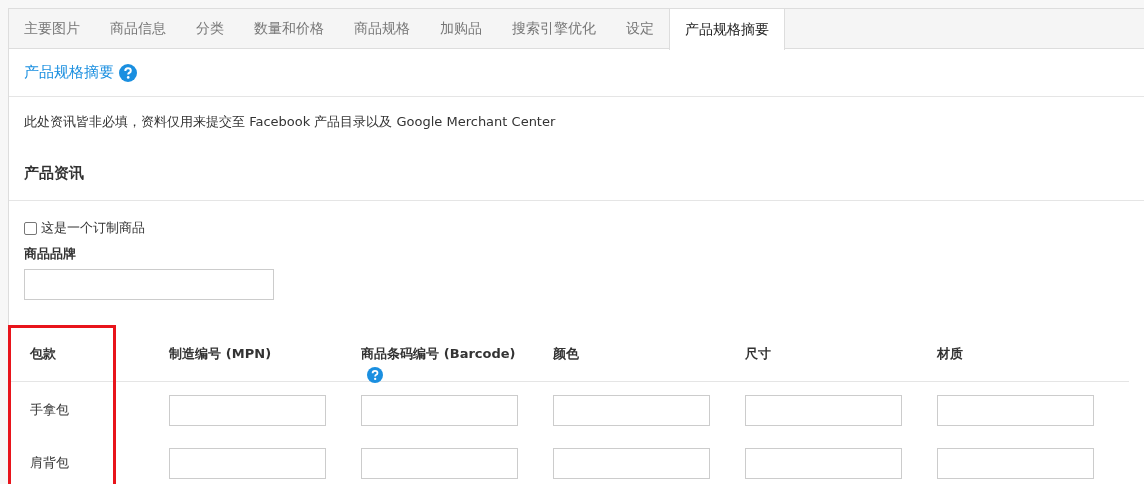 The width and height of the screenshot is (1144, 492). Describe the element at coordinates (290, 122) in the screenshot. I see `notice-text: 此处资讯皆非必填，资料仅用来提交至 Facebook 产品目录以及 Google Merchant Center` at that location.